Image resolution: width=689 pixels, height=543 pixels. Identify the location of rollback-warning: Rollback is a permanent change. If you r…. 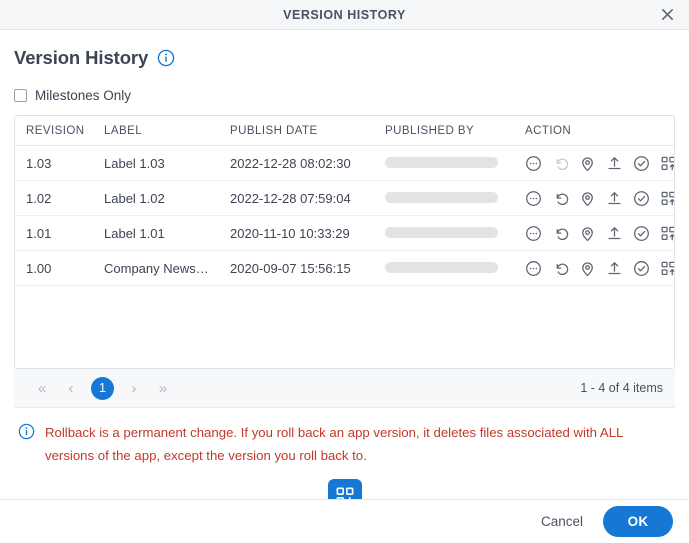
(344, 437).